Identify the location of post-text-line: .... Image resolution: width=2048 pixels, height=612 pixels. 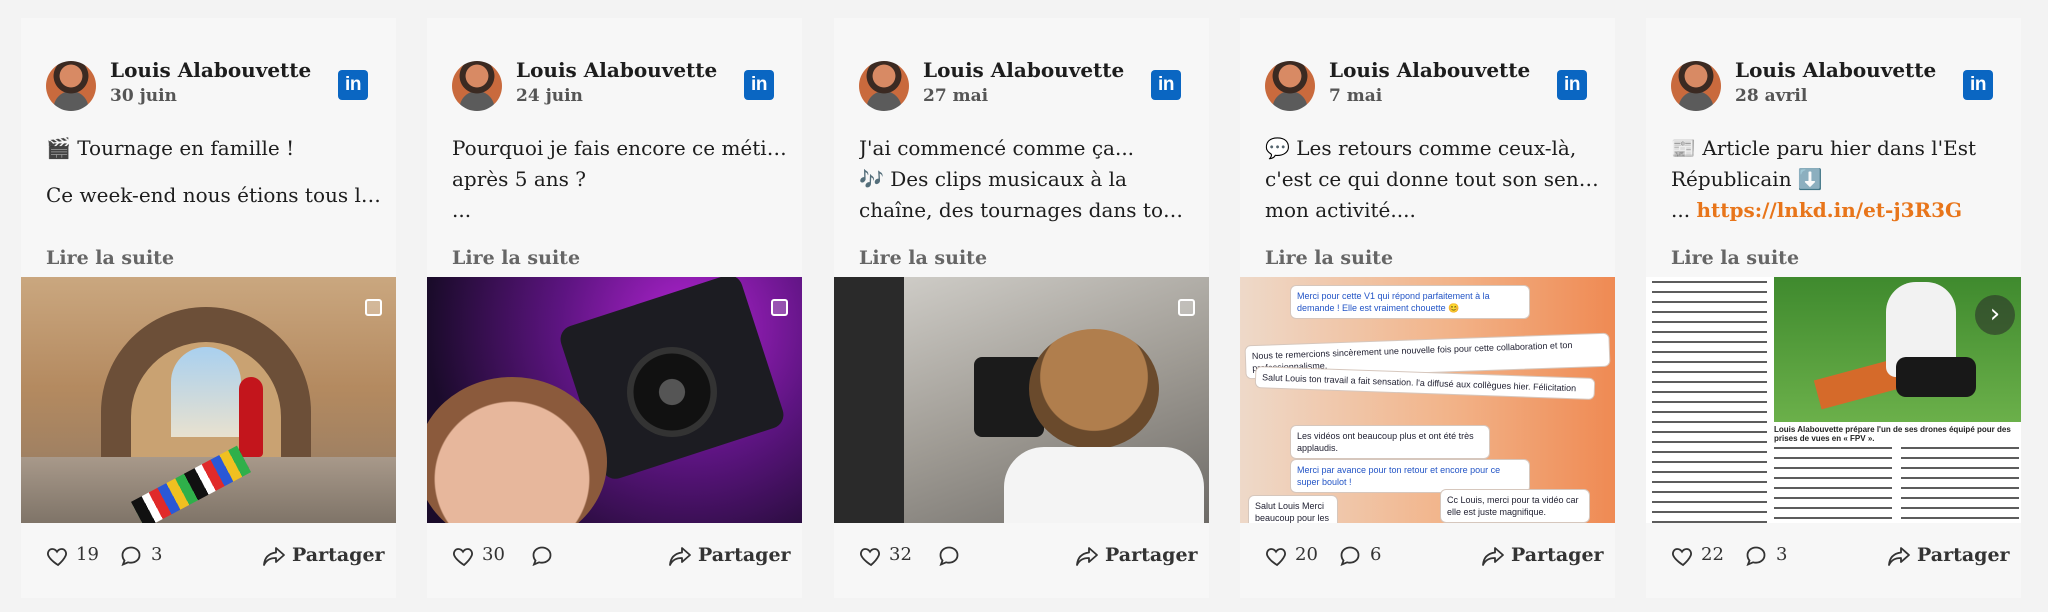
(462, 210).